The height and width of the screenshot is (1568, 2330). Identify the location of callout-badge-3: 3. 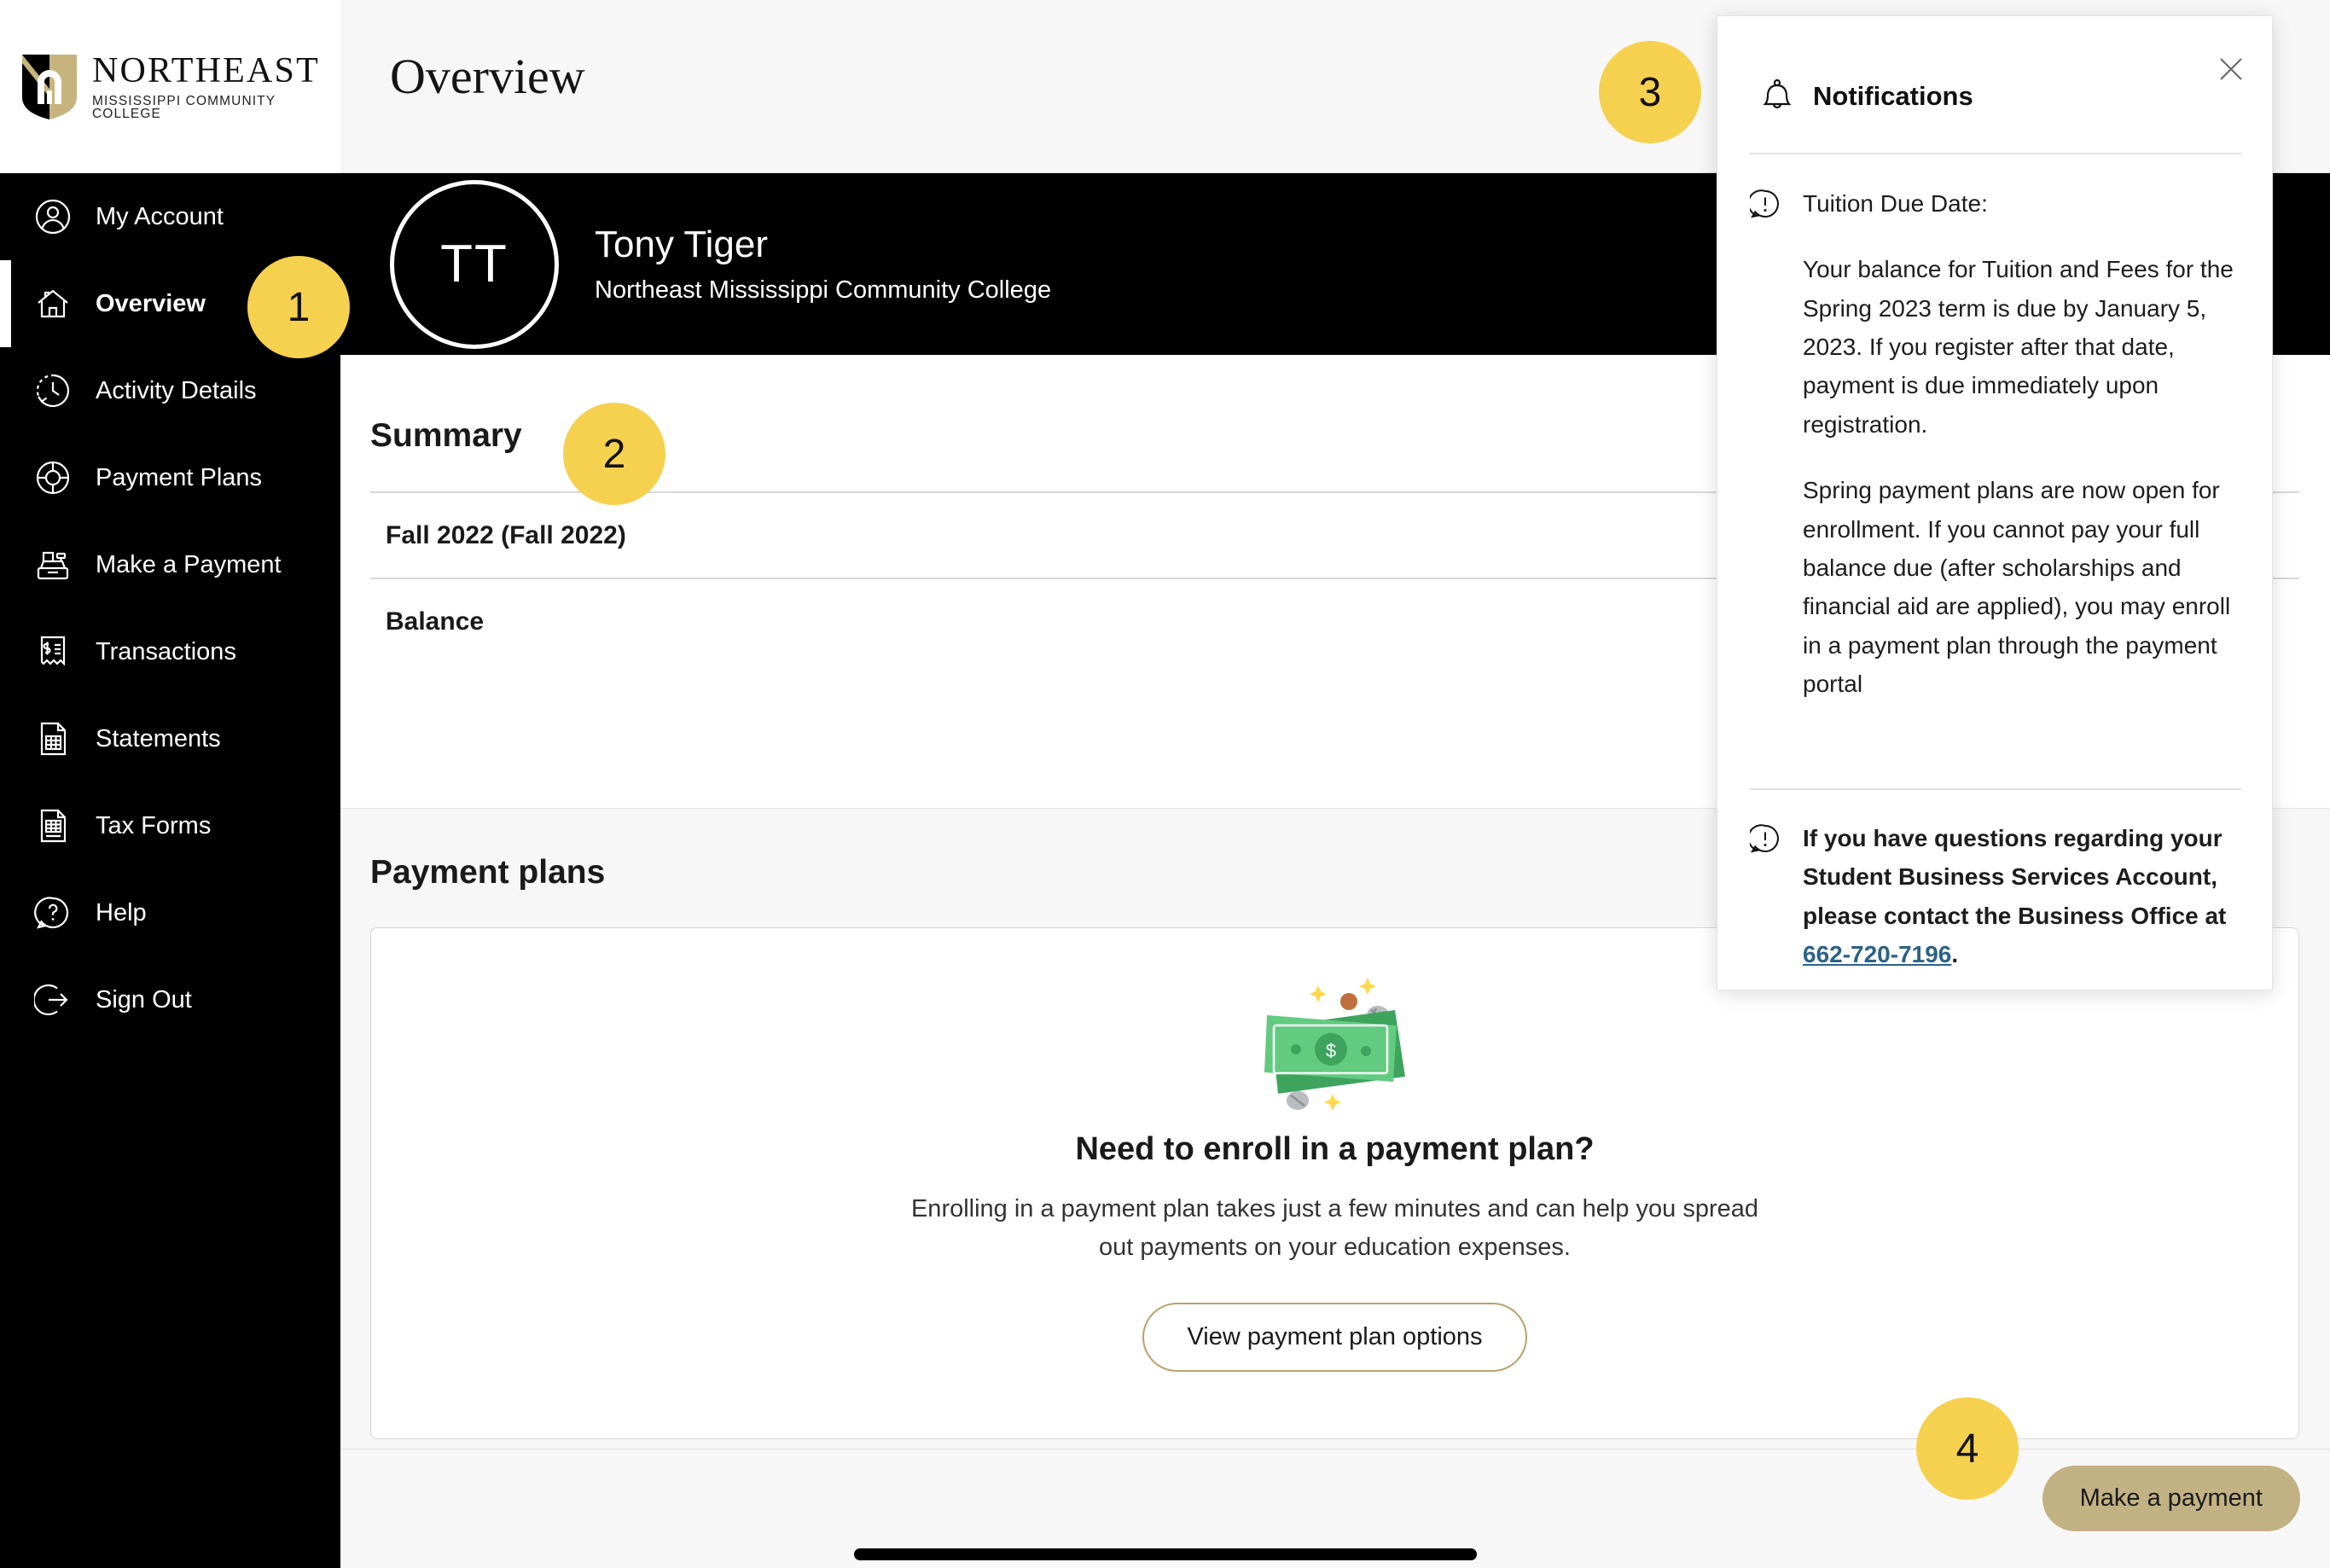
(1650, 92).